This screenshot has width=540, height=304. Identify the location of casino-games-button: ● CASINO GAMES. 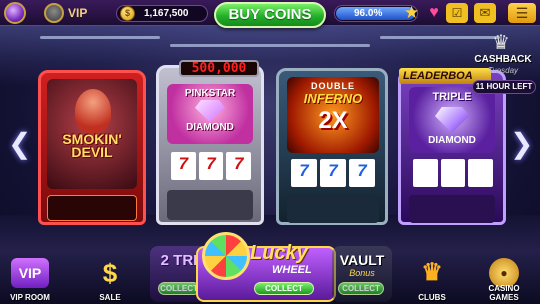
(504, 281).